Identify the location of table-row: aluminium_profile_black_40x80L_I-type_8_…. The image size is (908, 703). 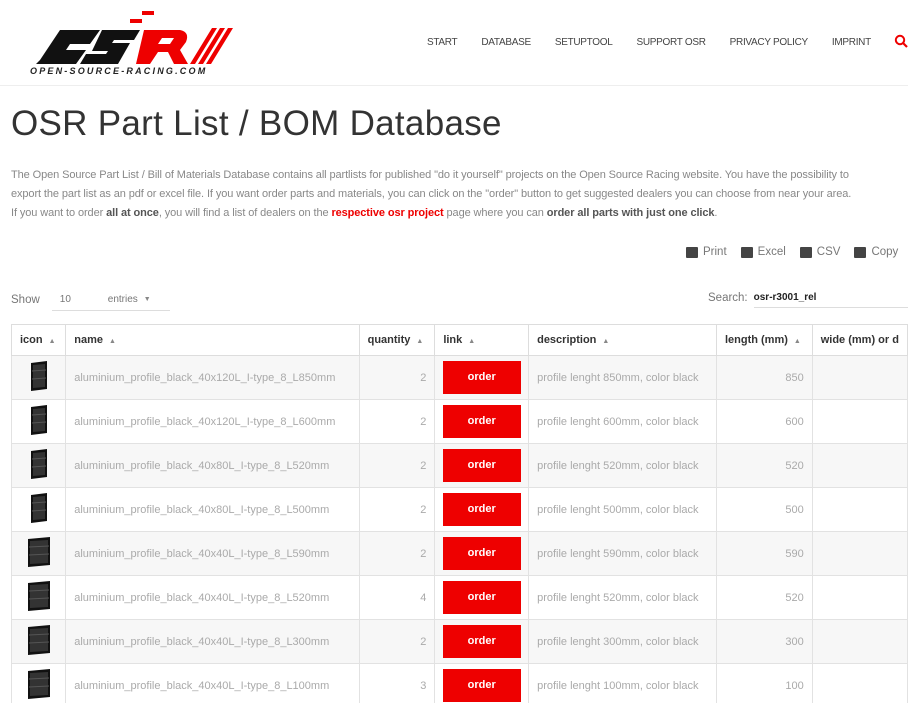
(459, 509).